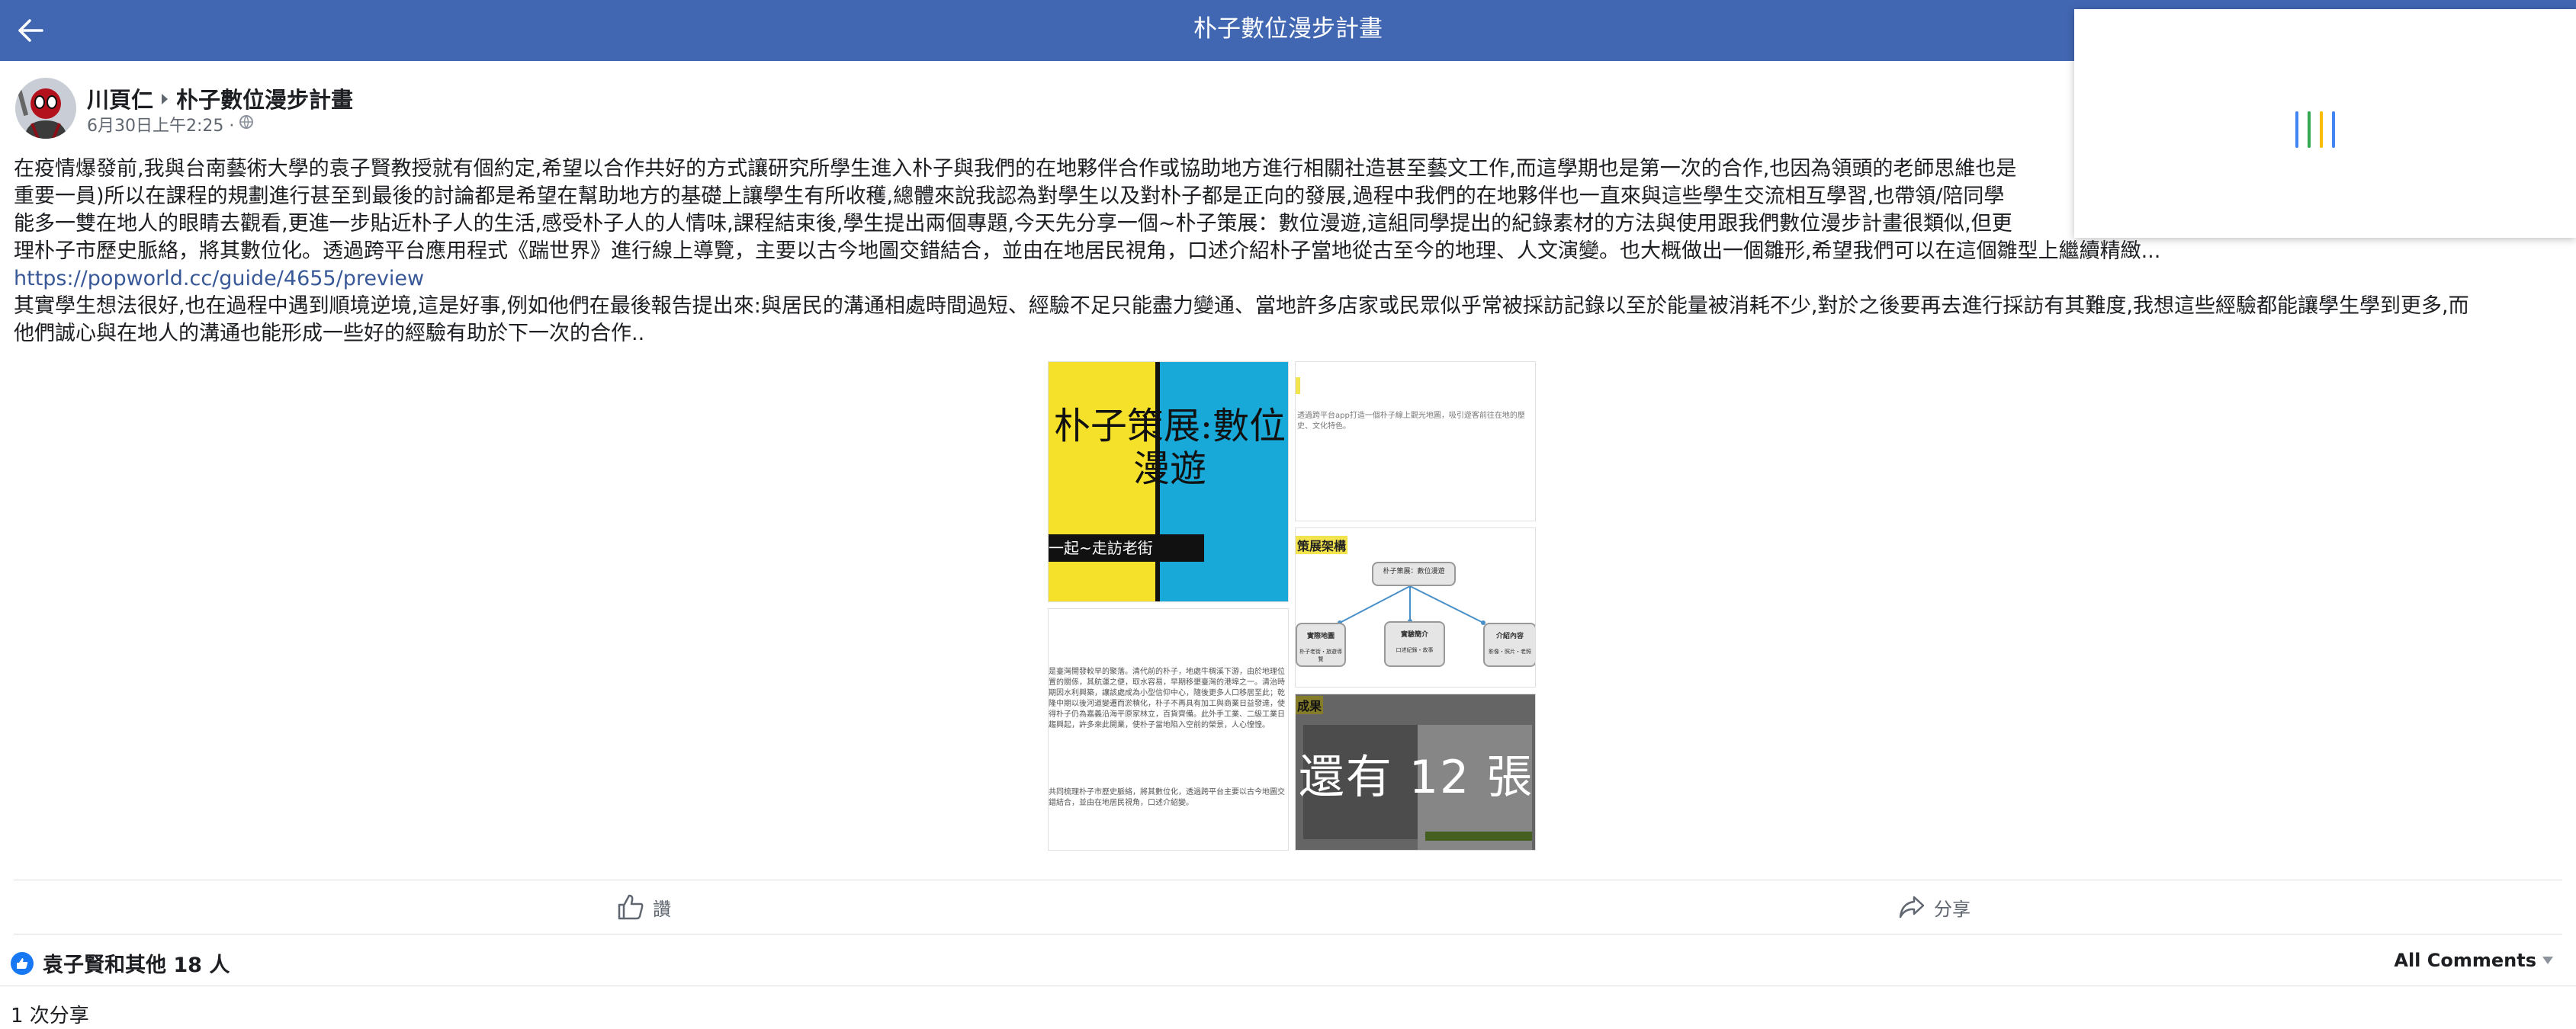 The image size is (2576, 1029). I want to click on share-icon, so click(1912, 907).